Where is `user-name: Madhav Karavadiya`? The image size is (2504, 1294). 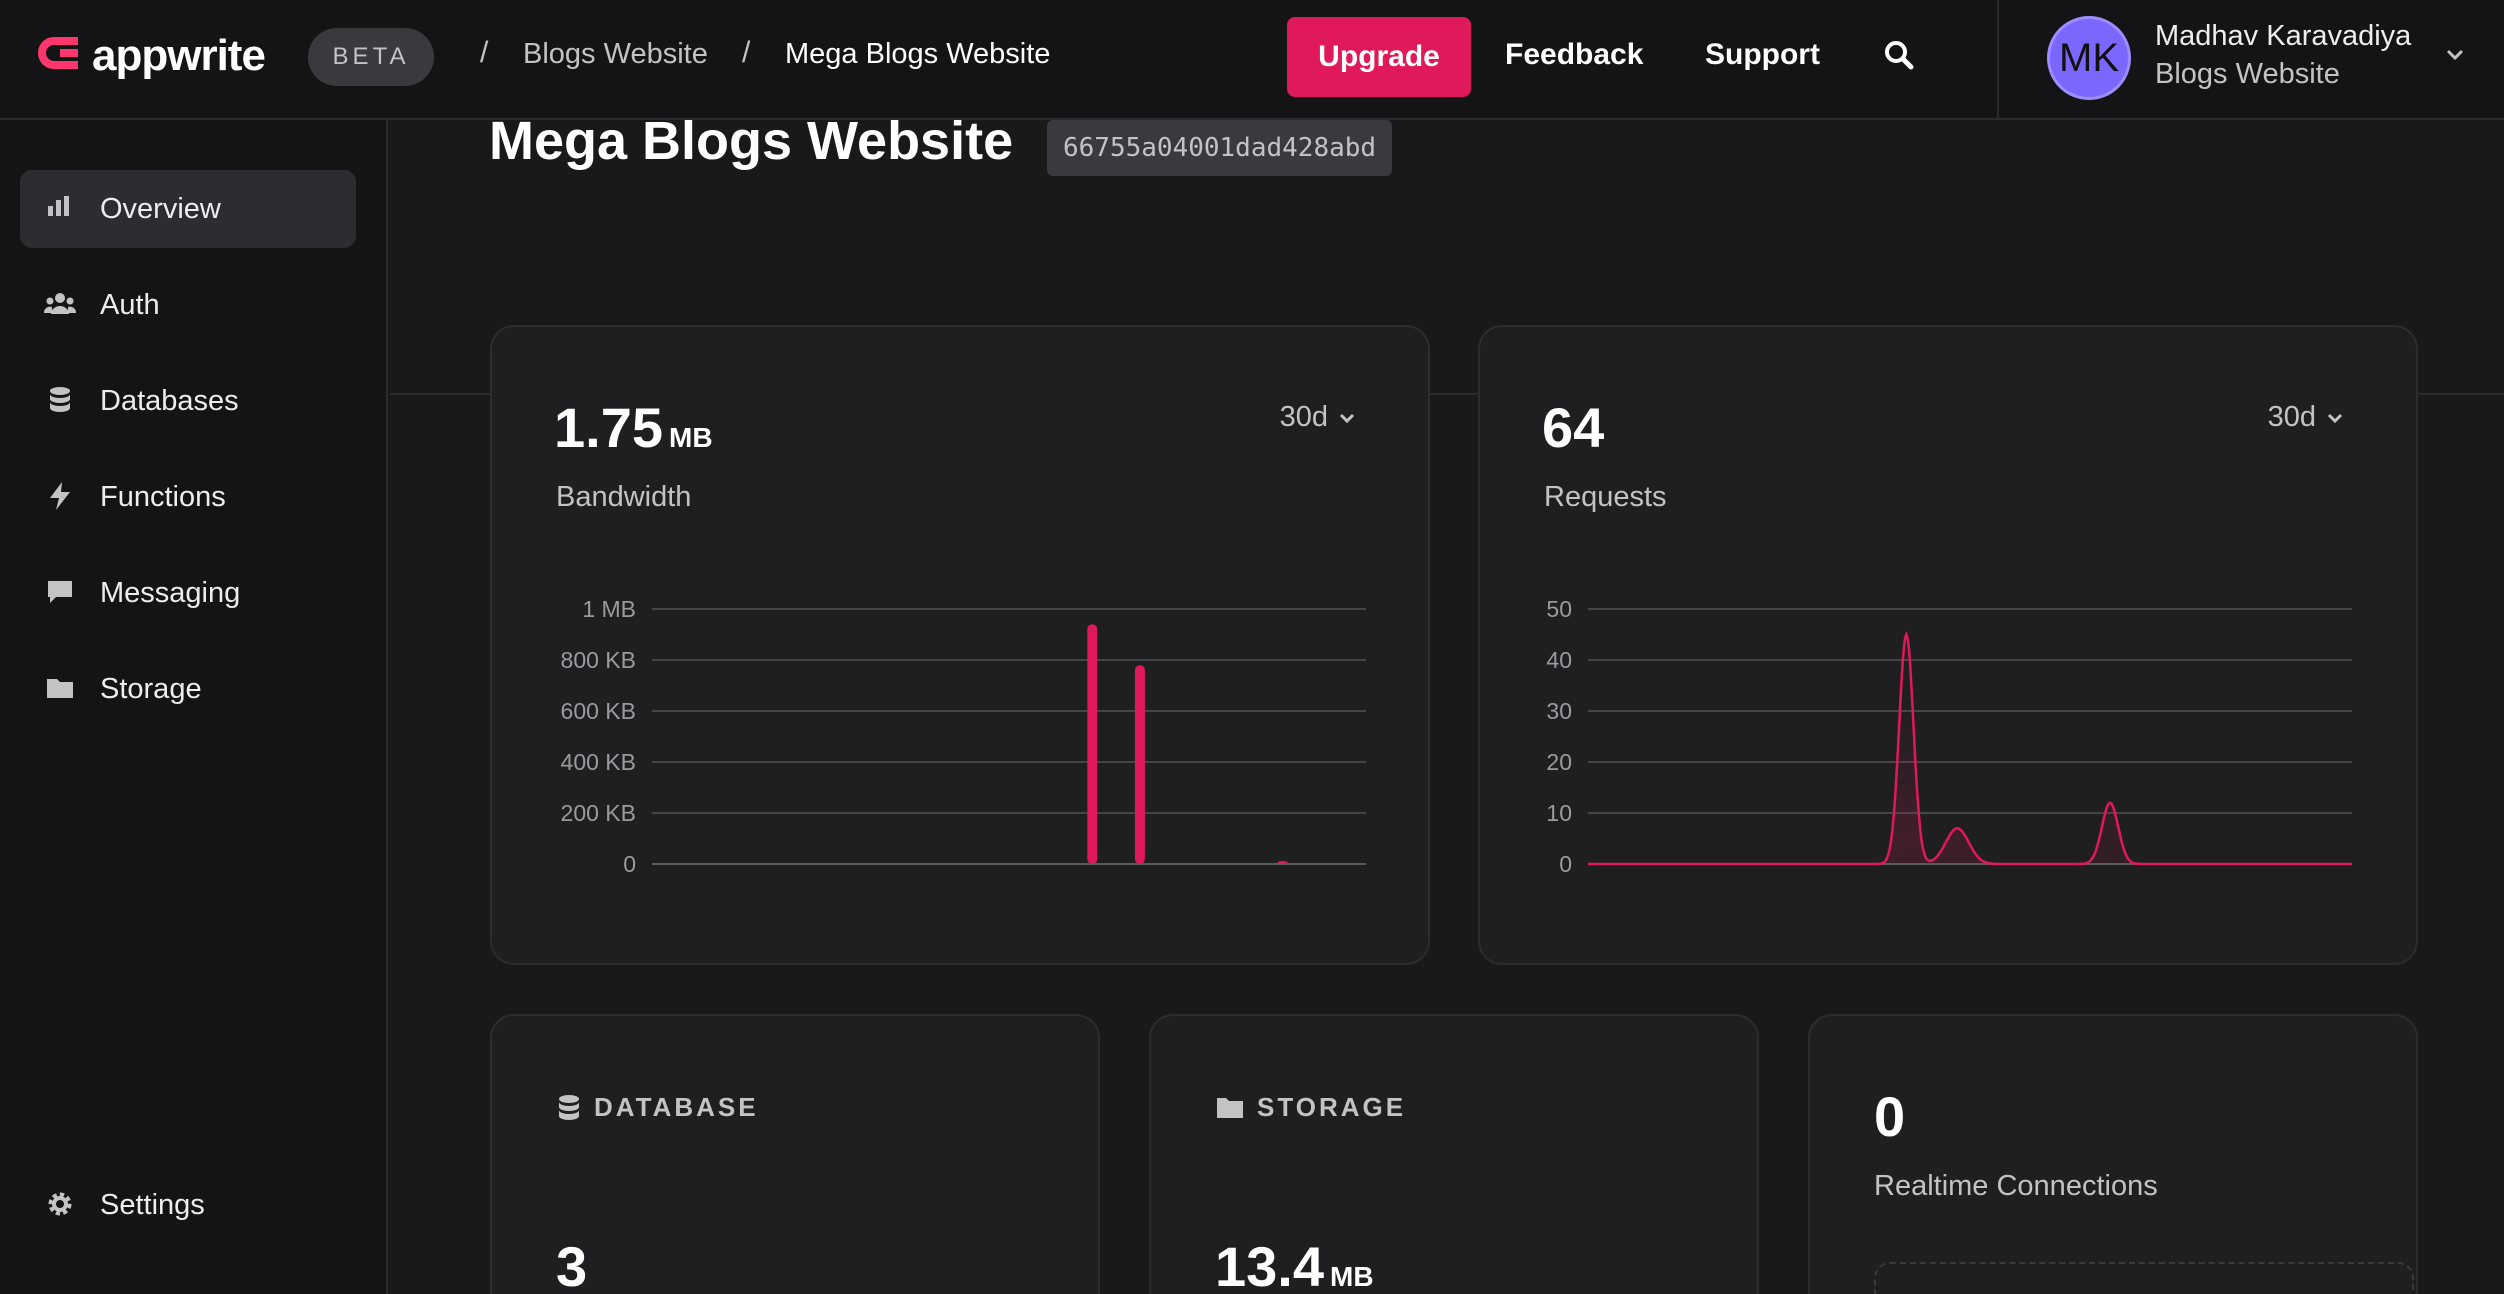 user-name: Madhav Karavadiya is located at coordinates (2283, 36).